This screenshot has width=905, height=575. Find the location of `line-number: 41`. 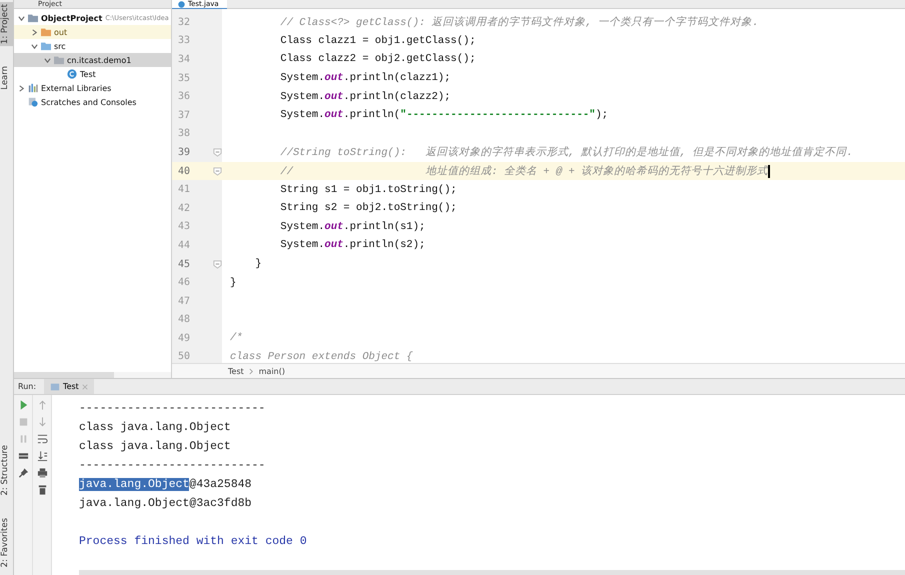

line-number: 41 is located at coordinates (184, 190).